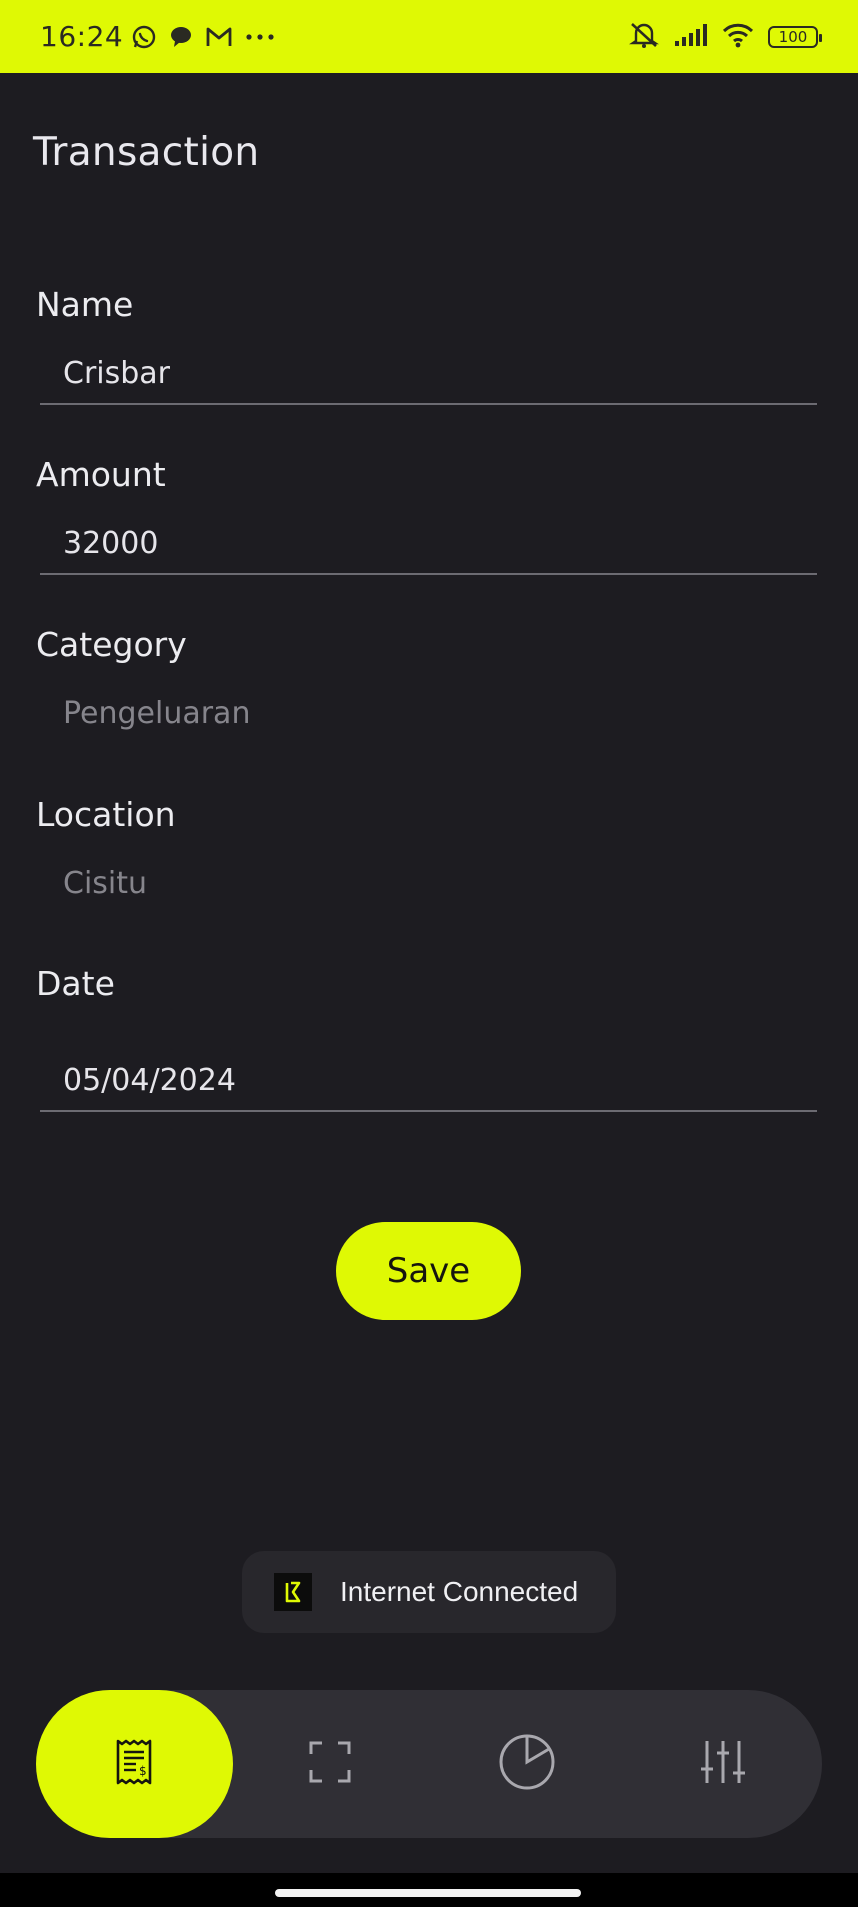 Image resolution: width=858 pixels, height=1907 pixels. I want to click on settings-sliders-icon, so click(723, 1764).